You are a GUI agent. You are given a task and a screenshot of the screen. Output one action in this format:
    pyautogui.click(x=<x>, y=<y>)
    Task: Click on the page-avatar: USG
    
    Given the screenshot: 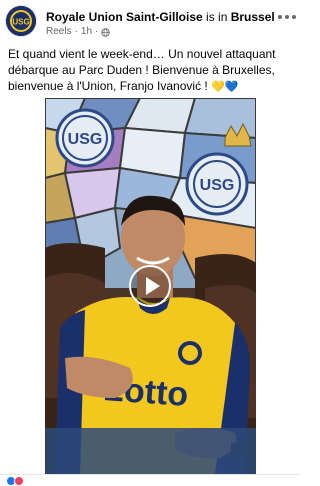 What is the action you would take?
    pyautogui.click(x=21, y=21)
    